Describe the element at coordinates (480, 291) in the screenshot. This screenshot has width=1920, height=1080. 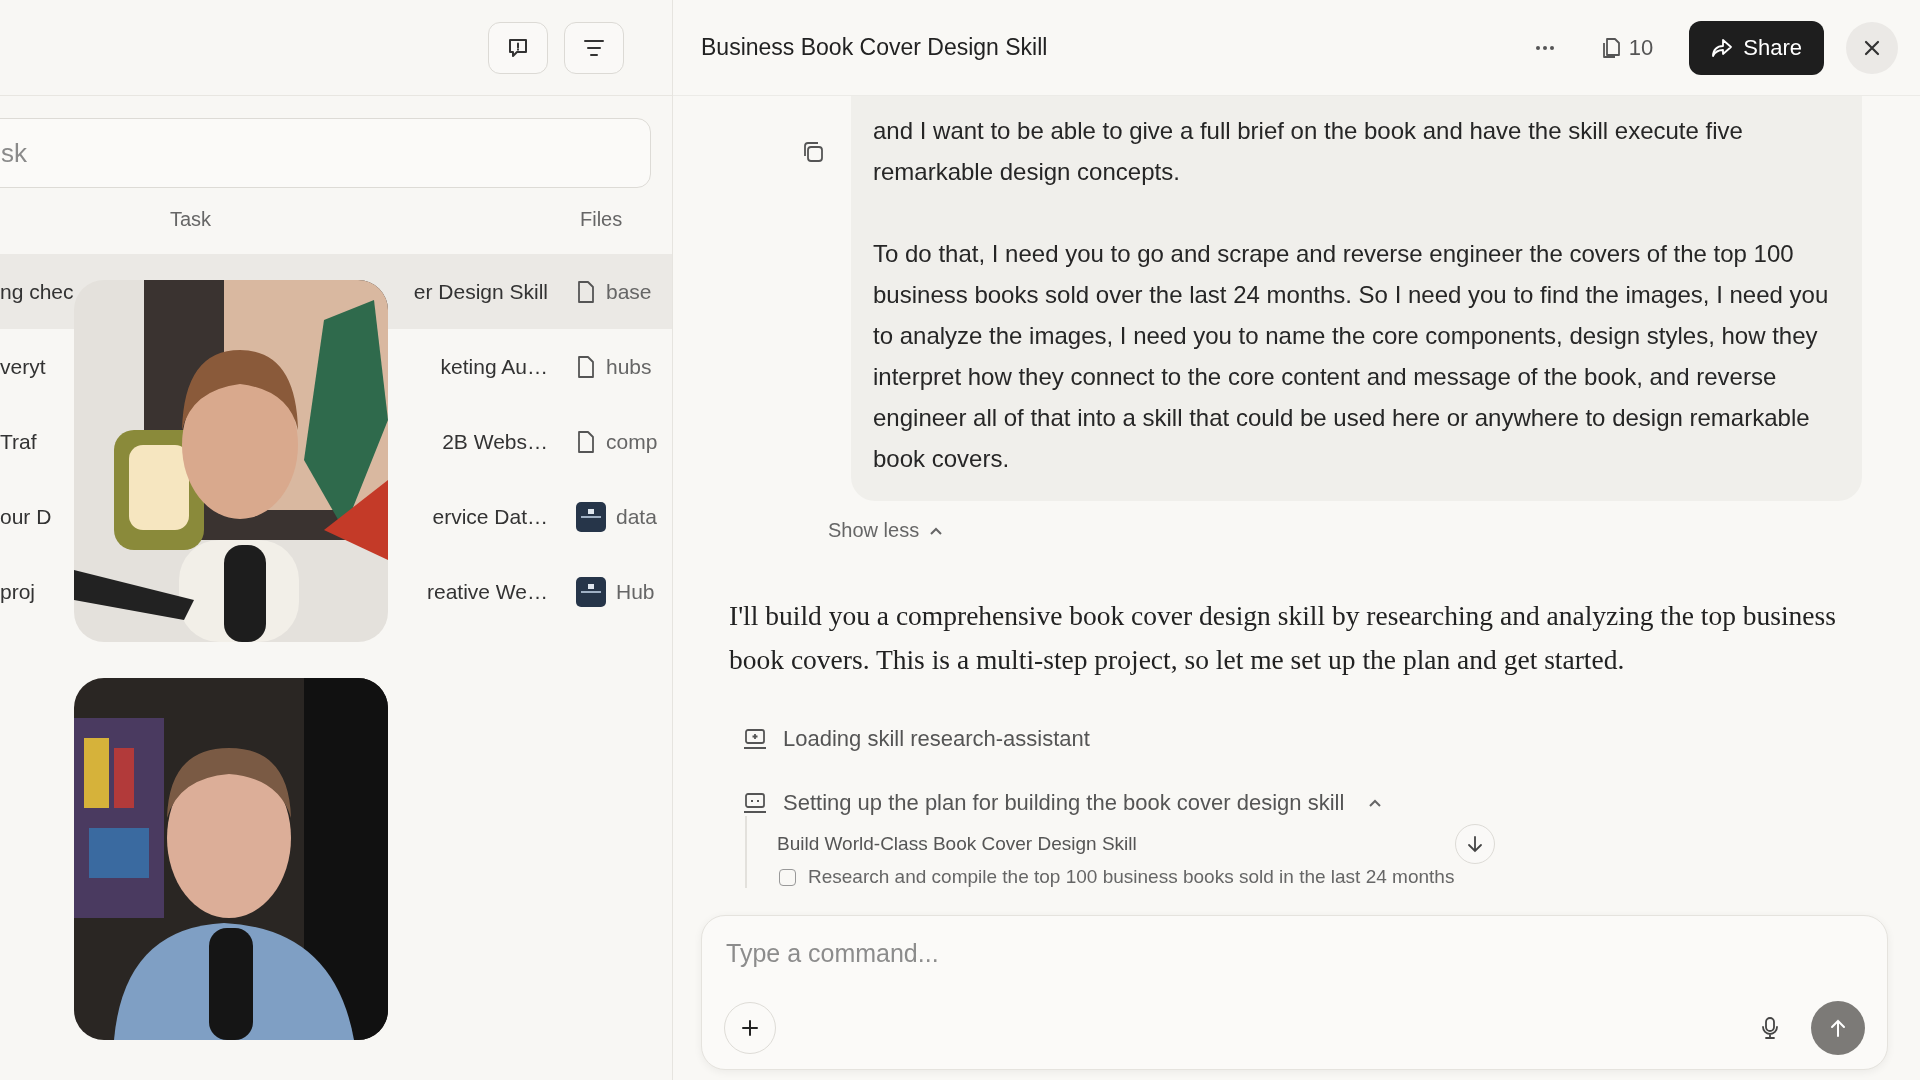
I see `task-title: er Design Skill` at that location.